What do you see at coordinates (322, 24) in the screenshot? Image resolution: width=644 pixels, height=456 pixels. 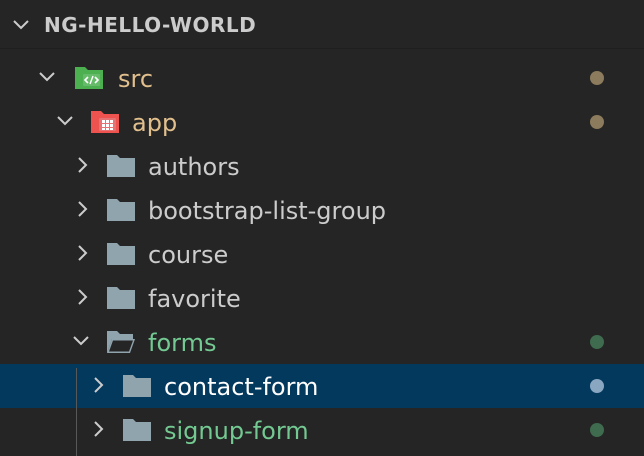 I see `explorer-section-header: NG-HELLO-WORLD` at bounding box center [322, 24].